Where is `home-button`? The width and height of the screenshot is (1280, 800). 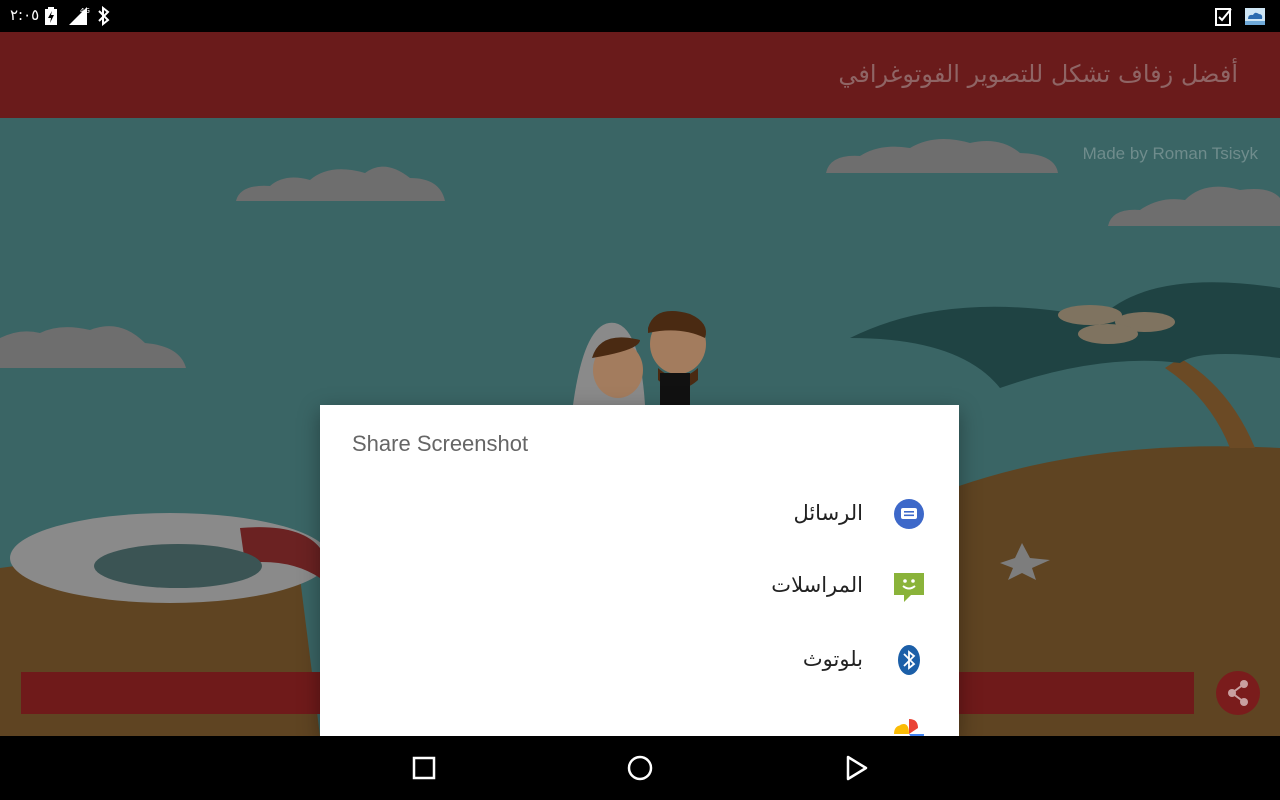
home-button is located at coordinates (640, 768).